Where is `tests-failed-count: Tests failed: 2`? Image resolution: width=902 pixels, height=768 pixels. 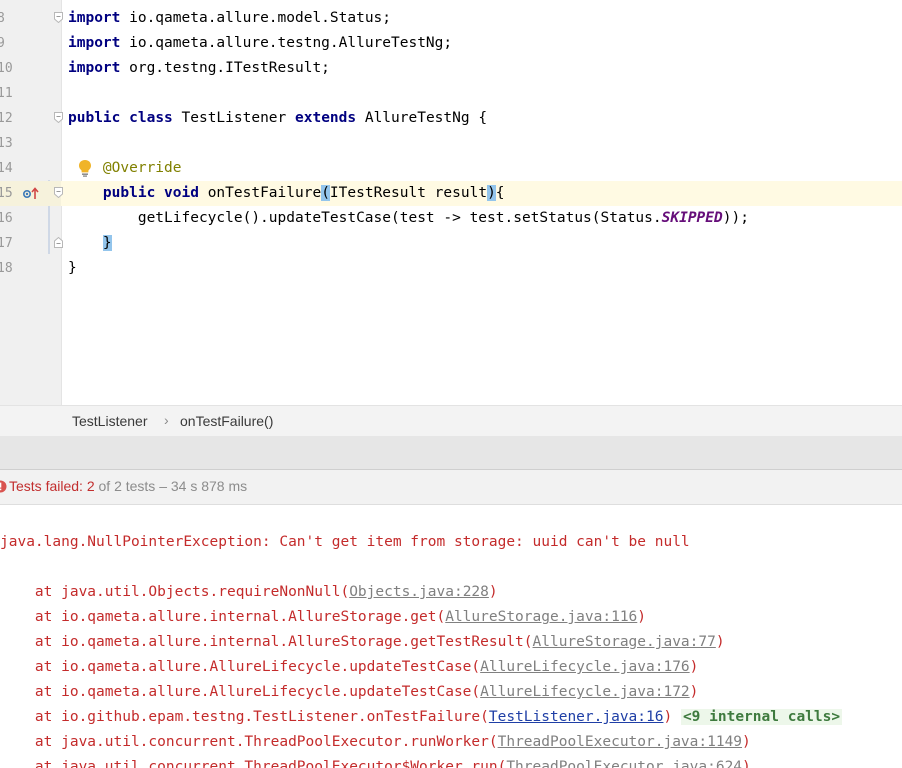 tests-failed-count: Tests failed: 2 is located at coordinates (52, 486).